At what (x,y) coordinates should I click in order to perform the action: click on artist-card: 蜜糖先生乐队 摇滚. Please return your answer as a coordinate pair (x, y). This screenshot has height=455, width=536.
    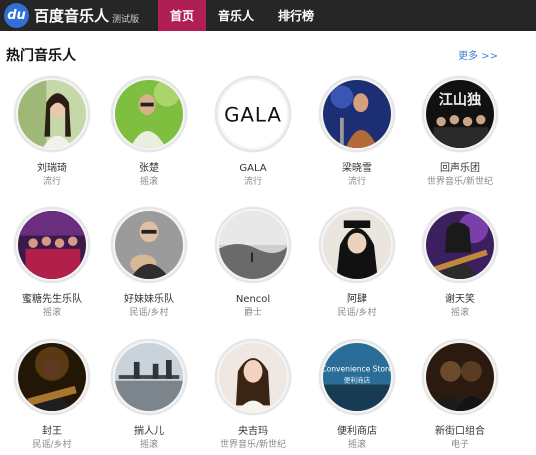
    Looking at the image, I should click on (52, 263).